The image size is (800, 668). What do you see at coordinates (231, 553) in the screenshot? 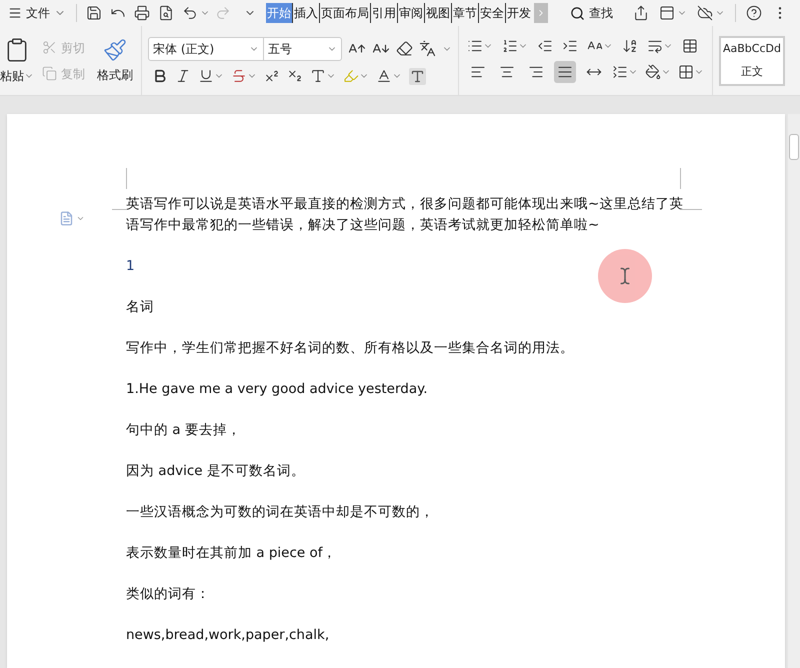
I see `paragraph: 表示数量时在其前加 a piece of，` at bounding box center [231, 553].